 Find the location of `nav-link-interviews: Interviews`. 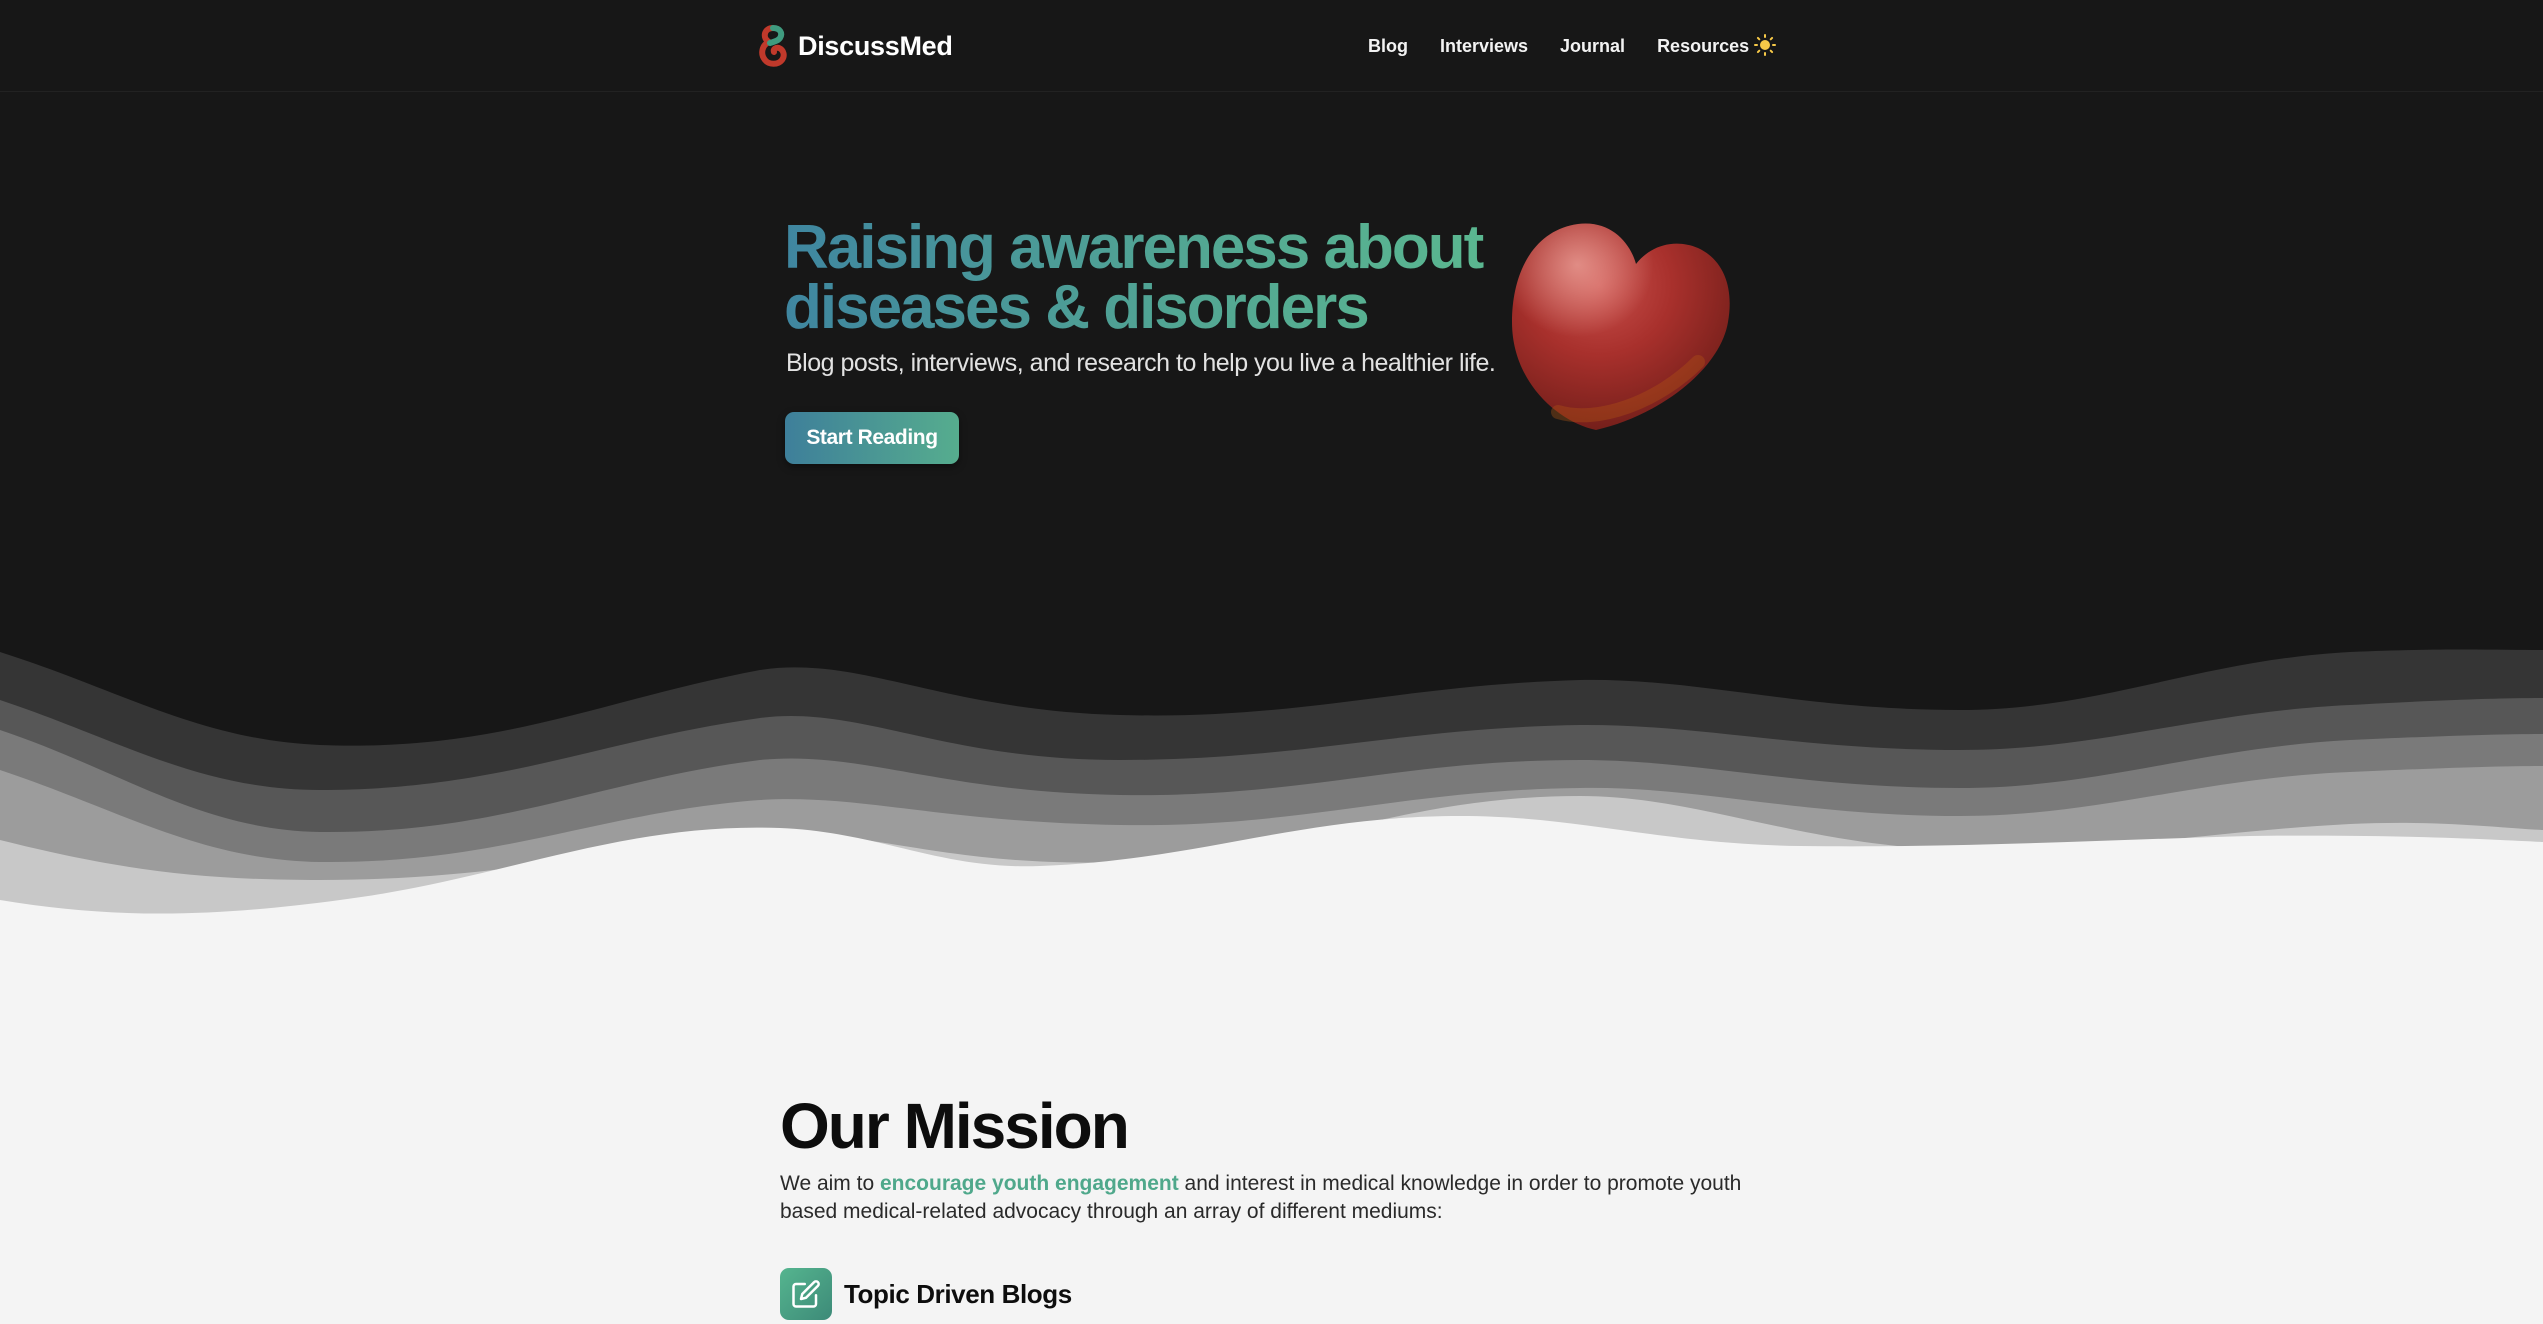

nav-link-interviews: Interviews is located at coordinates (1484, 46).